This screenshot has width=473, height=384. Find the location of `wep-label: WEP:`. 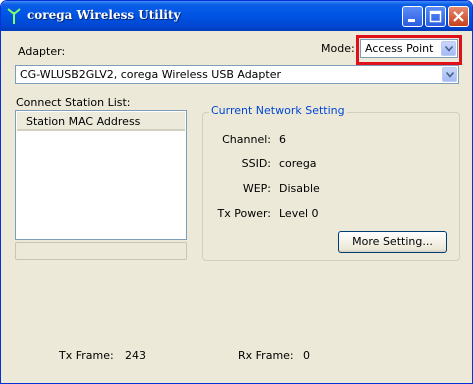

wep-label: WEP: is located at coordinates (256, 188).